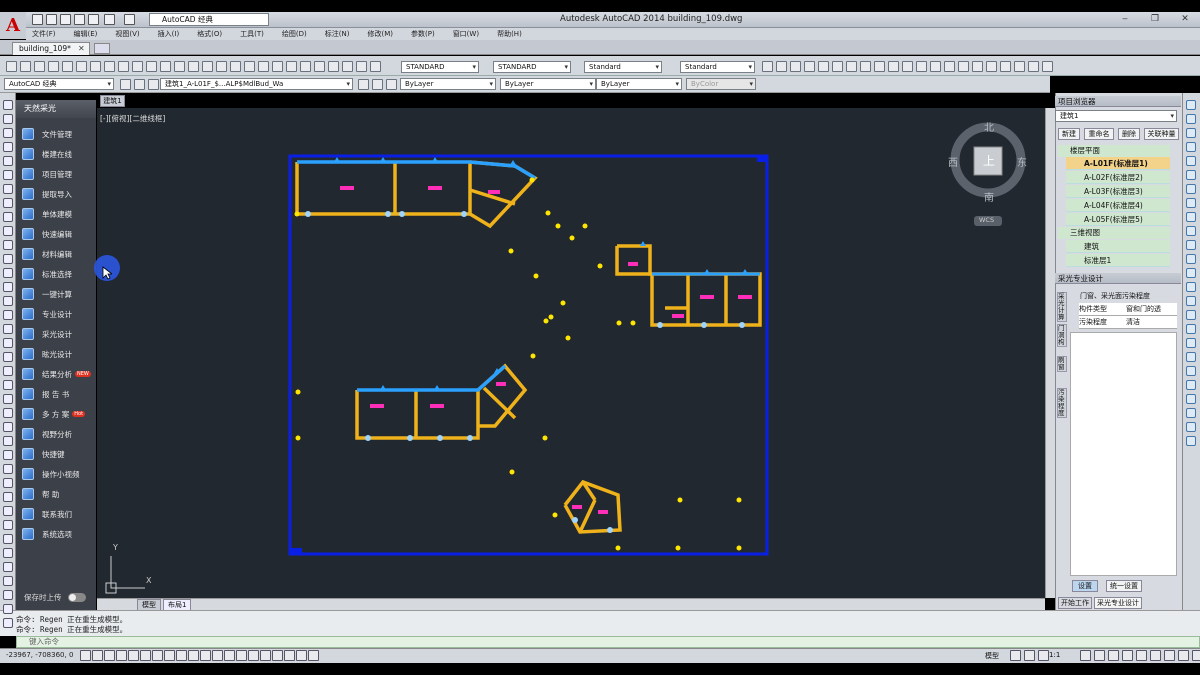 This screenshot has width=1200, height=675. What do you see at coordinates (1114, 151) in the screenshot?
I see `floor-plan-group: 楼层平面` at bounding box center [1114, 151].